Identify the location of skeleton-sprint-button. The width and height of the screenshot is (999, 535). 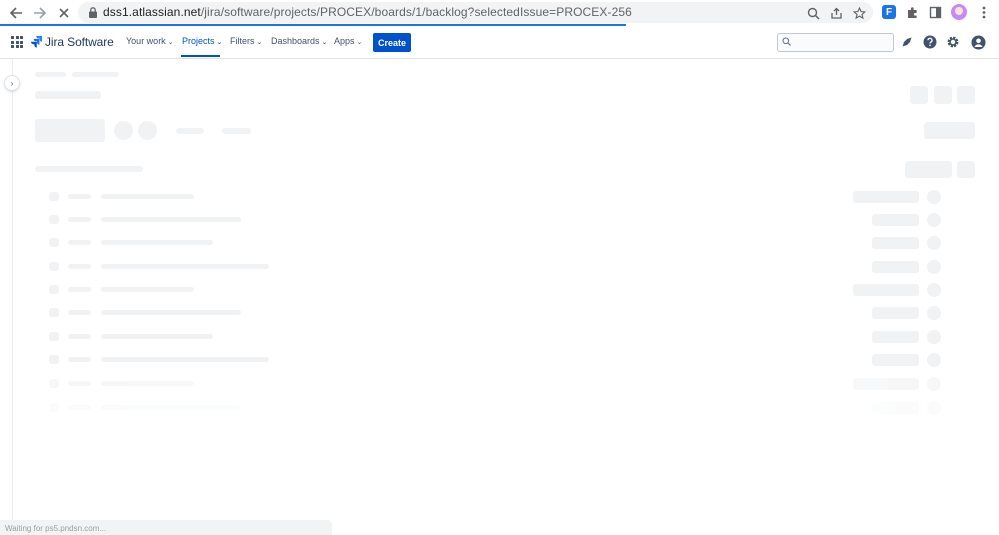
(928, 169).